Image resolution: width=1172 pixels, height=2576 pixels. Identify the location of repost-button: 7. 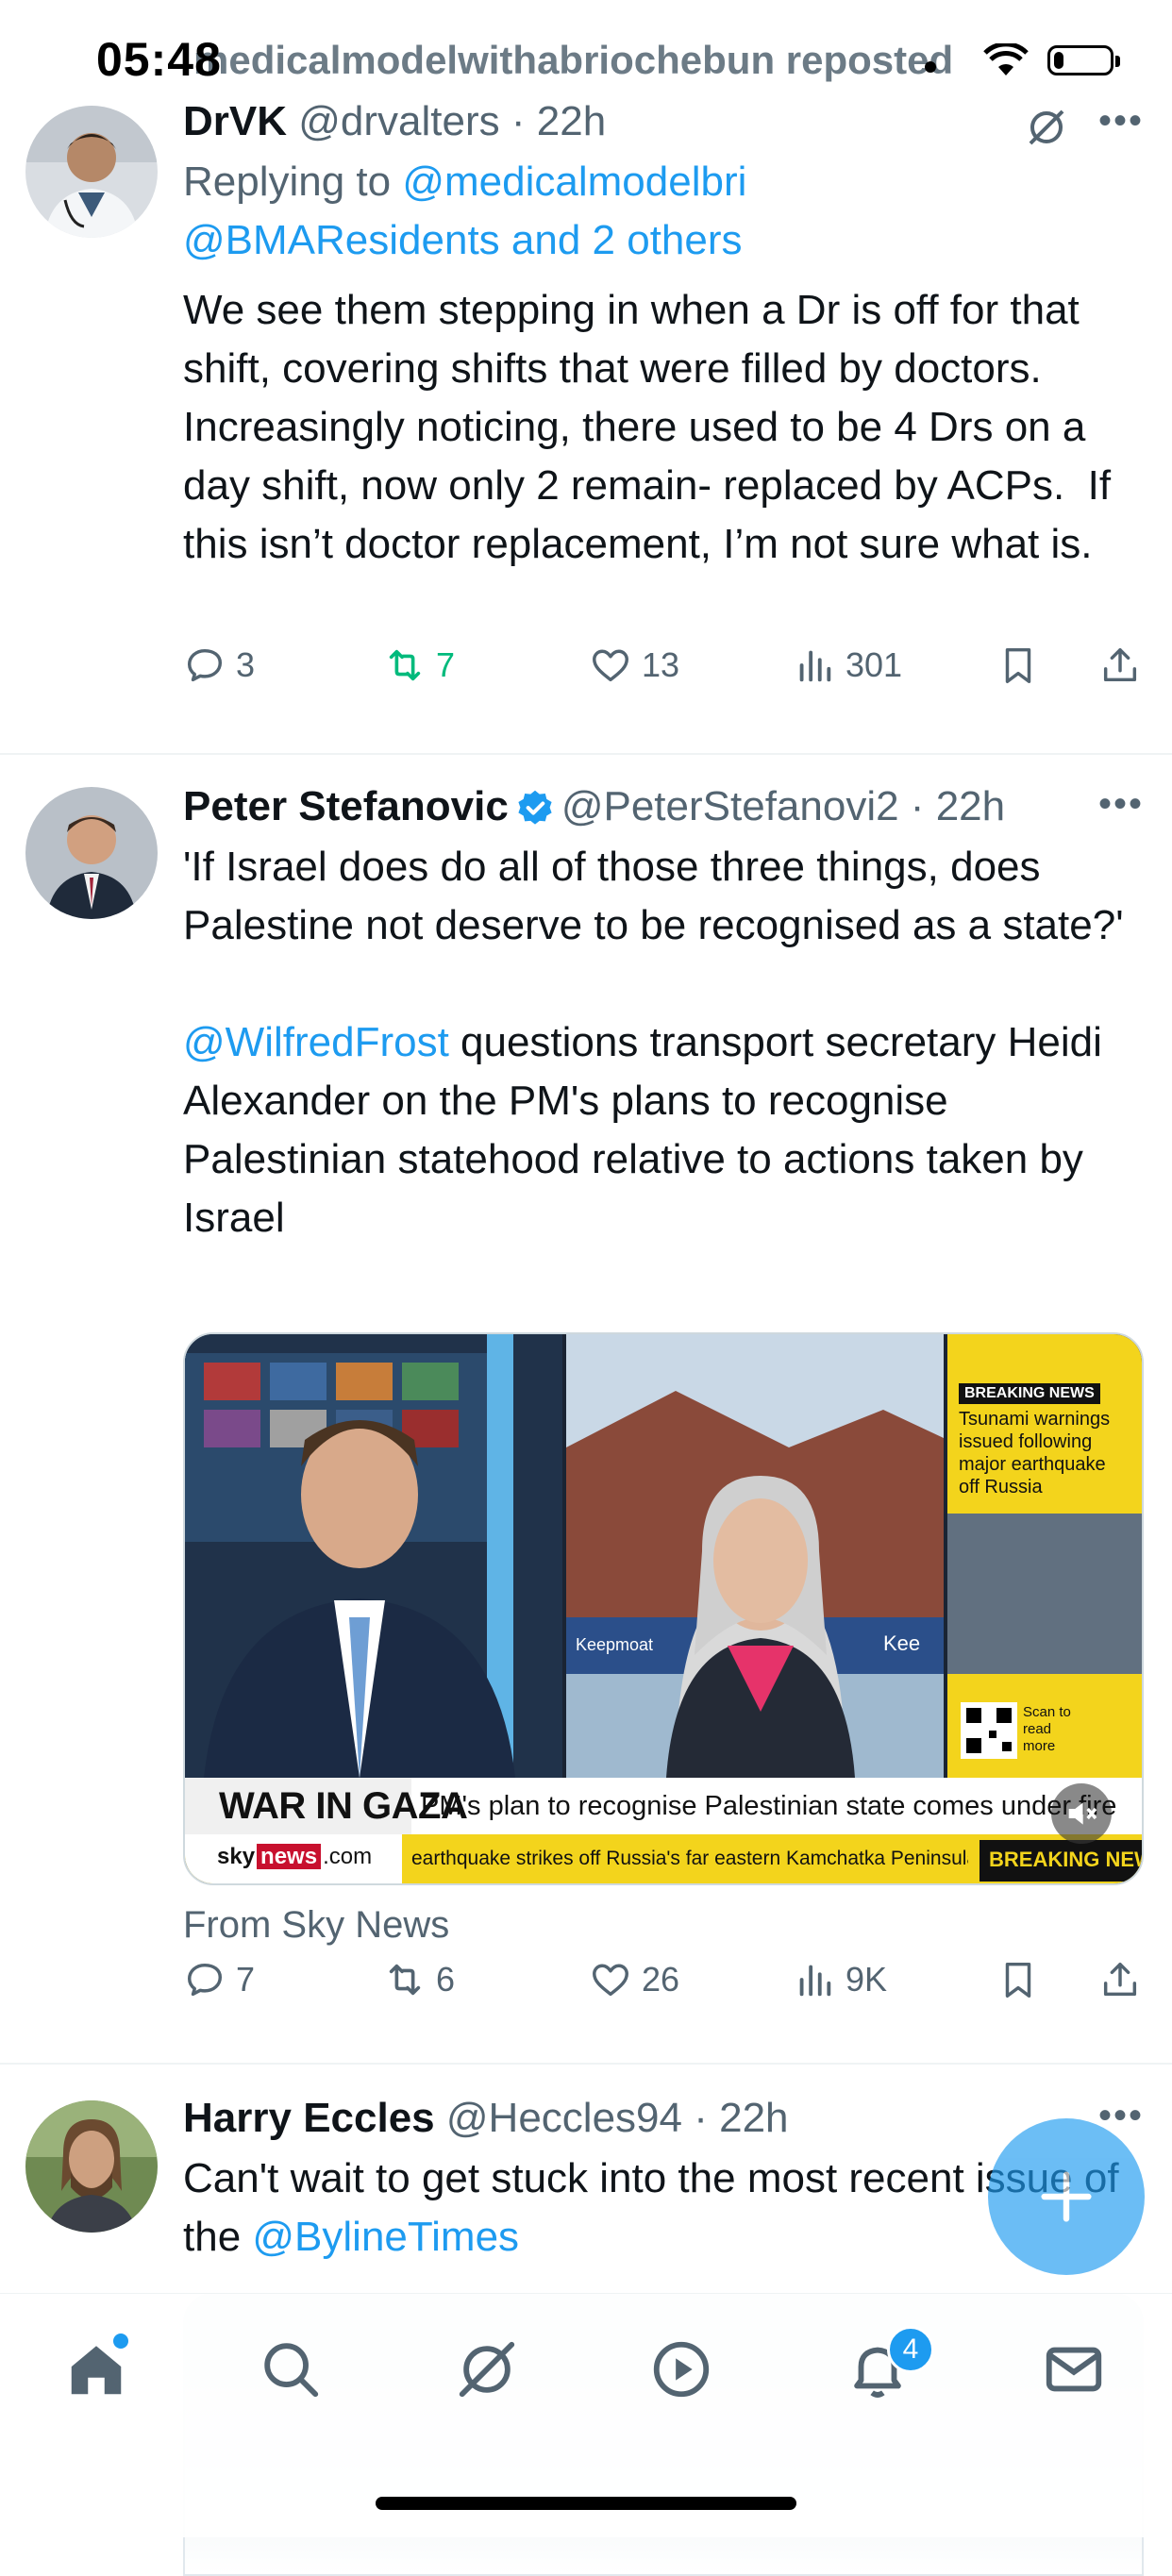
(419, 665).